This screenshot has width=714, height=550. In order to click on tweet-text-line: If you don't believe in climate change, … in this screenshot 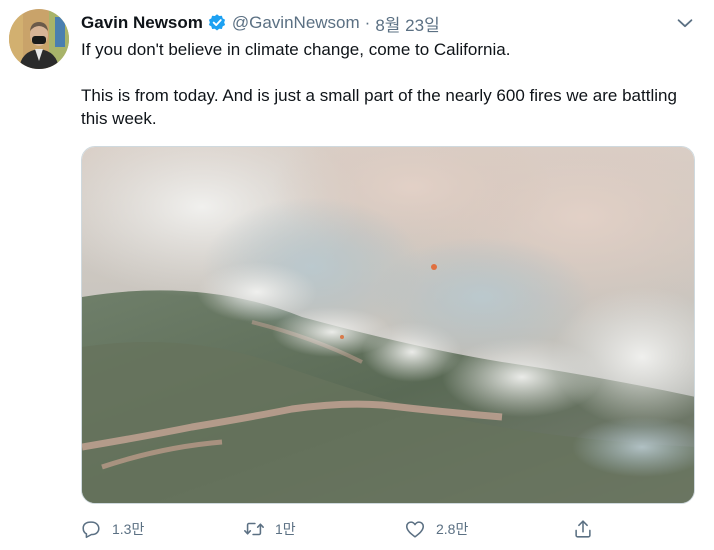, I will do `click(296, 49)`.